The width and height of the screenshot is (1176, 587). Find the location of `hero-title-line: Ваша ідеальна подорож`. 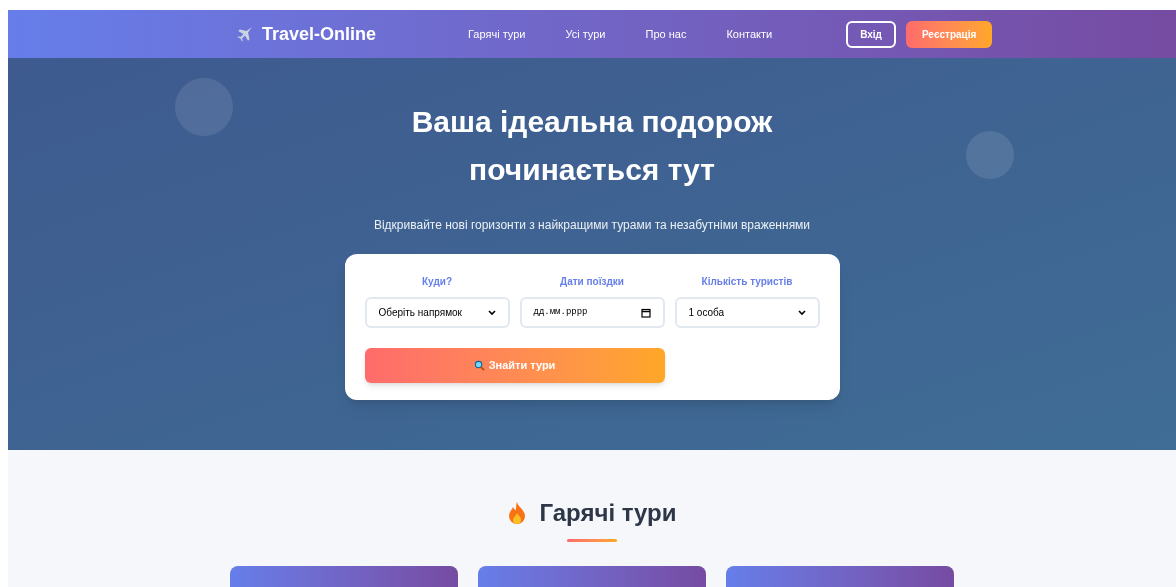

hero-title-line: Ваша ідеальна подорож is located at coordinates (592, 122).